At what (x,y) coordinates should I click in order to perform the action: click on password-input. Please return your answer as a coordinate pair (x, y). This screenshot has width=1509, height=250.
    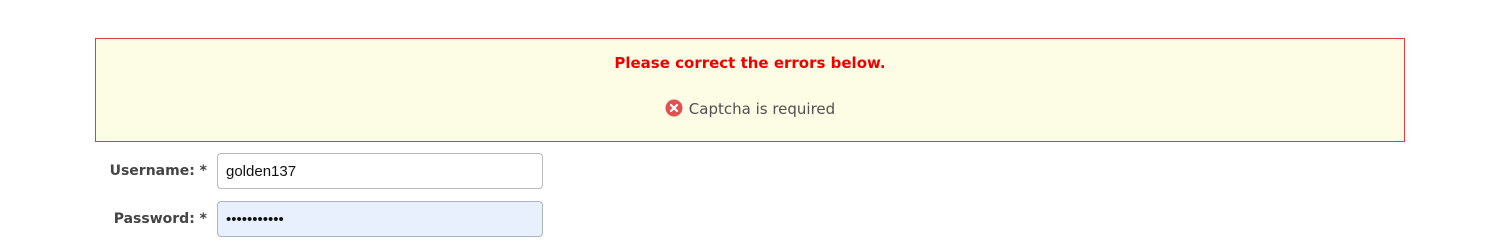
    Looking at the image, I should click on (380, 219).